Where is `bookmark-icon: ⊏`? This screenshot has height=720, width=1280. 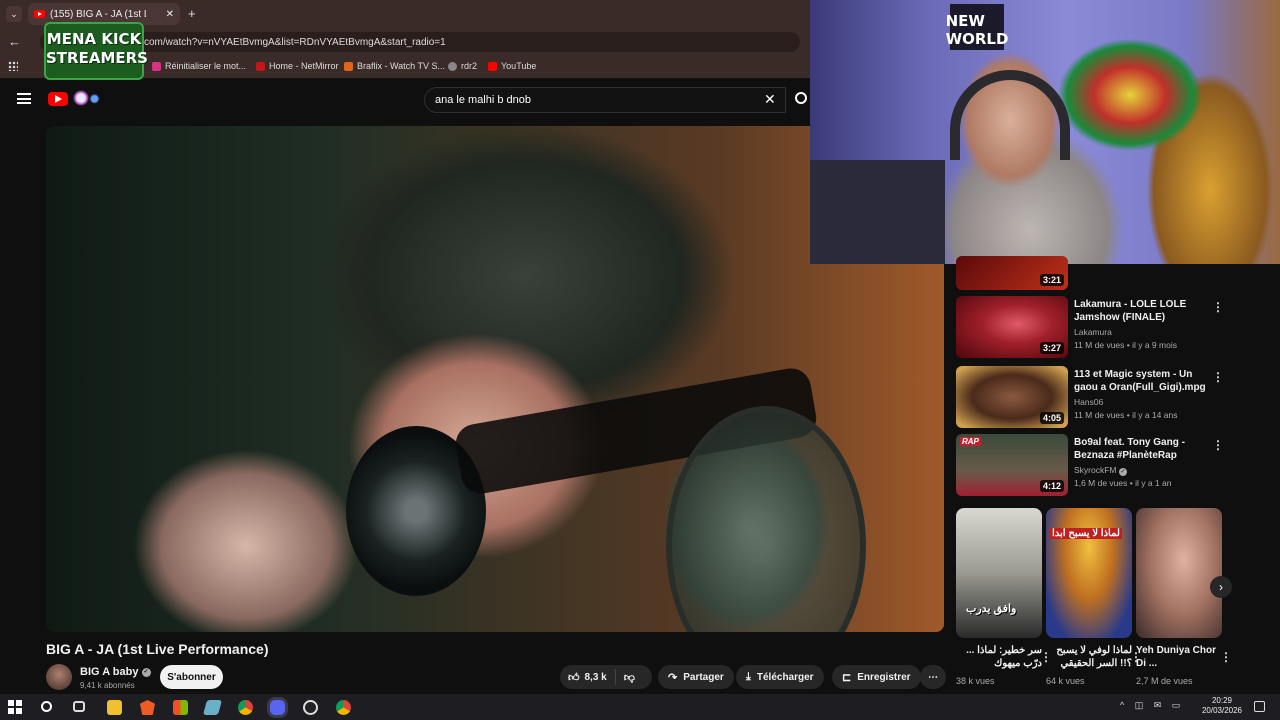 bookmark-icon: ⊏ is located at coordinates (847, 677).